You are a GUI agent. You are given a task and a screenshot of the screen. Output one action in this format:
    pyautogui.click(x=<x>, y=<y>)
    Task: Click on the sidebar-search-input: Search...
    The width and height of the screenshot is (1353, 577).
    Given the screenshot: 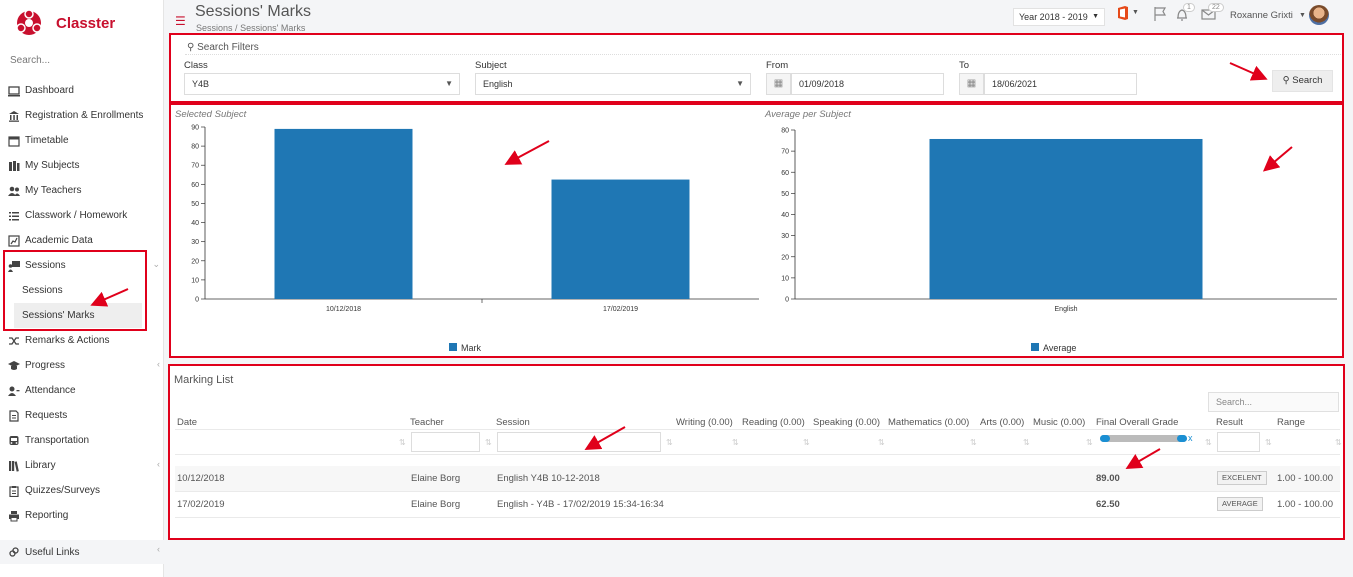 What is the action you would take?
    pyautogui.click(x=82, y=60)
    